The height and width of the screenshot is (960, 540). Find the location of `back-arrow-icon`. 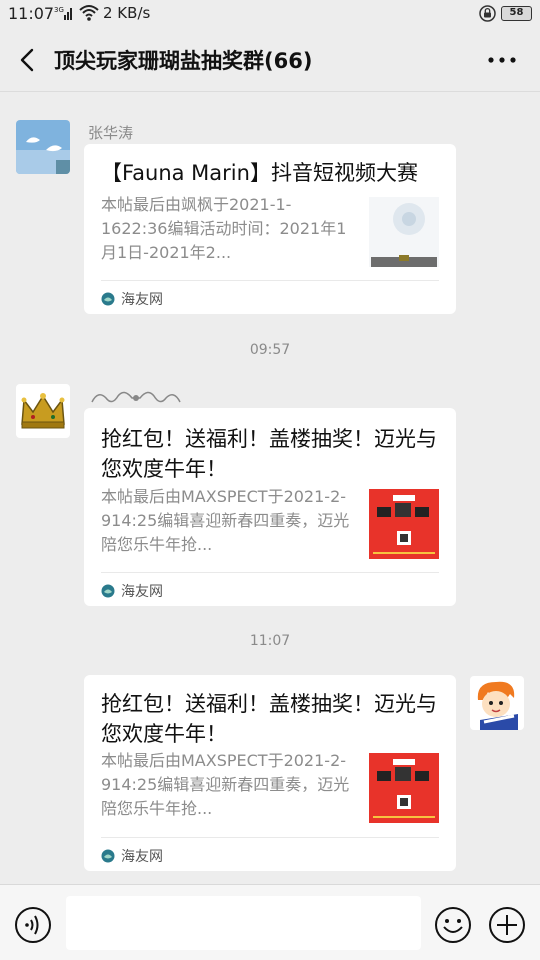

back-arrow-icon is located at coordinates (27, 60).